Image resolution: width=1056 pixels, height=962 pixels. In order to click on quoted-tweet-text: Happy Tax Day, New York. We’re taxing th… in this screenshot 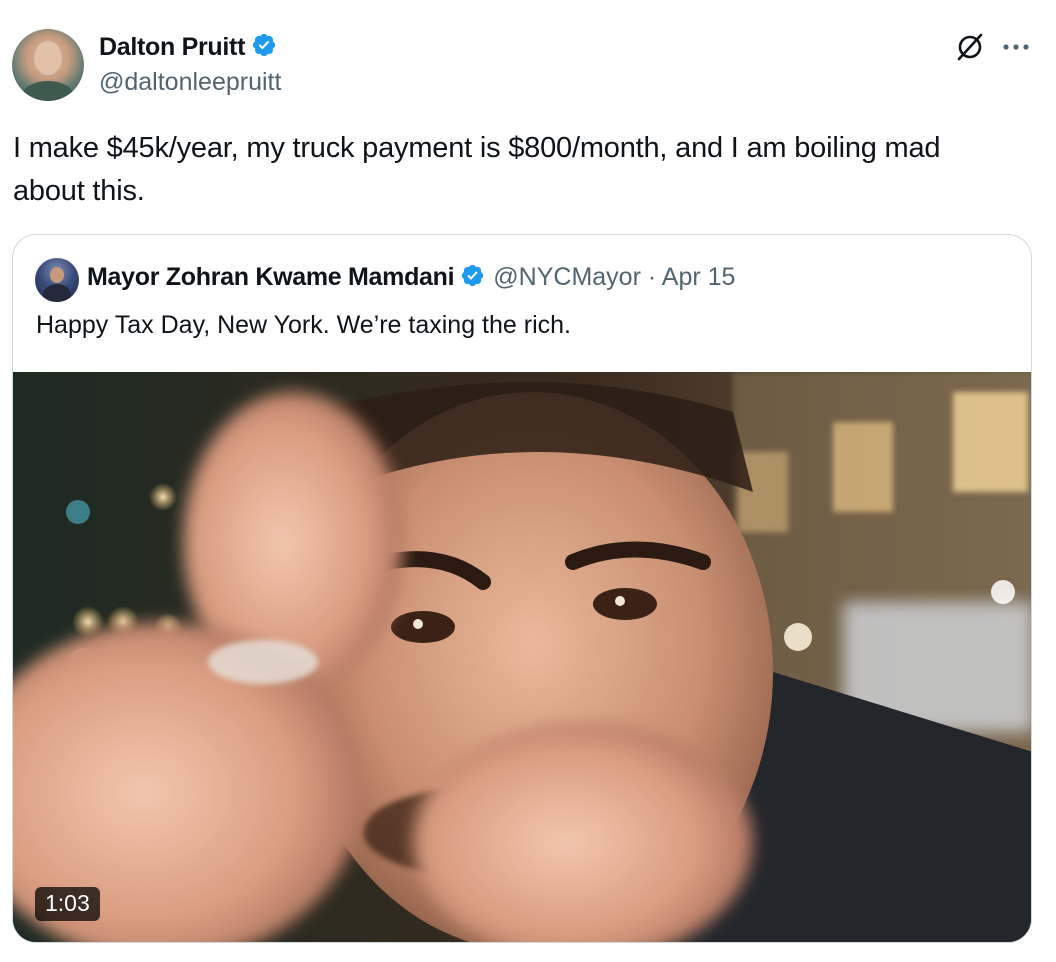, I will do `click(303, 325)`.